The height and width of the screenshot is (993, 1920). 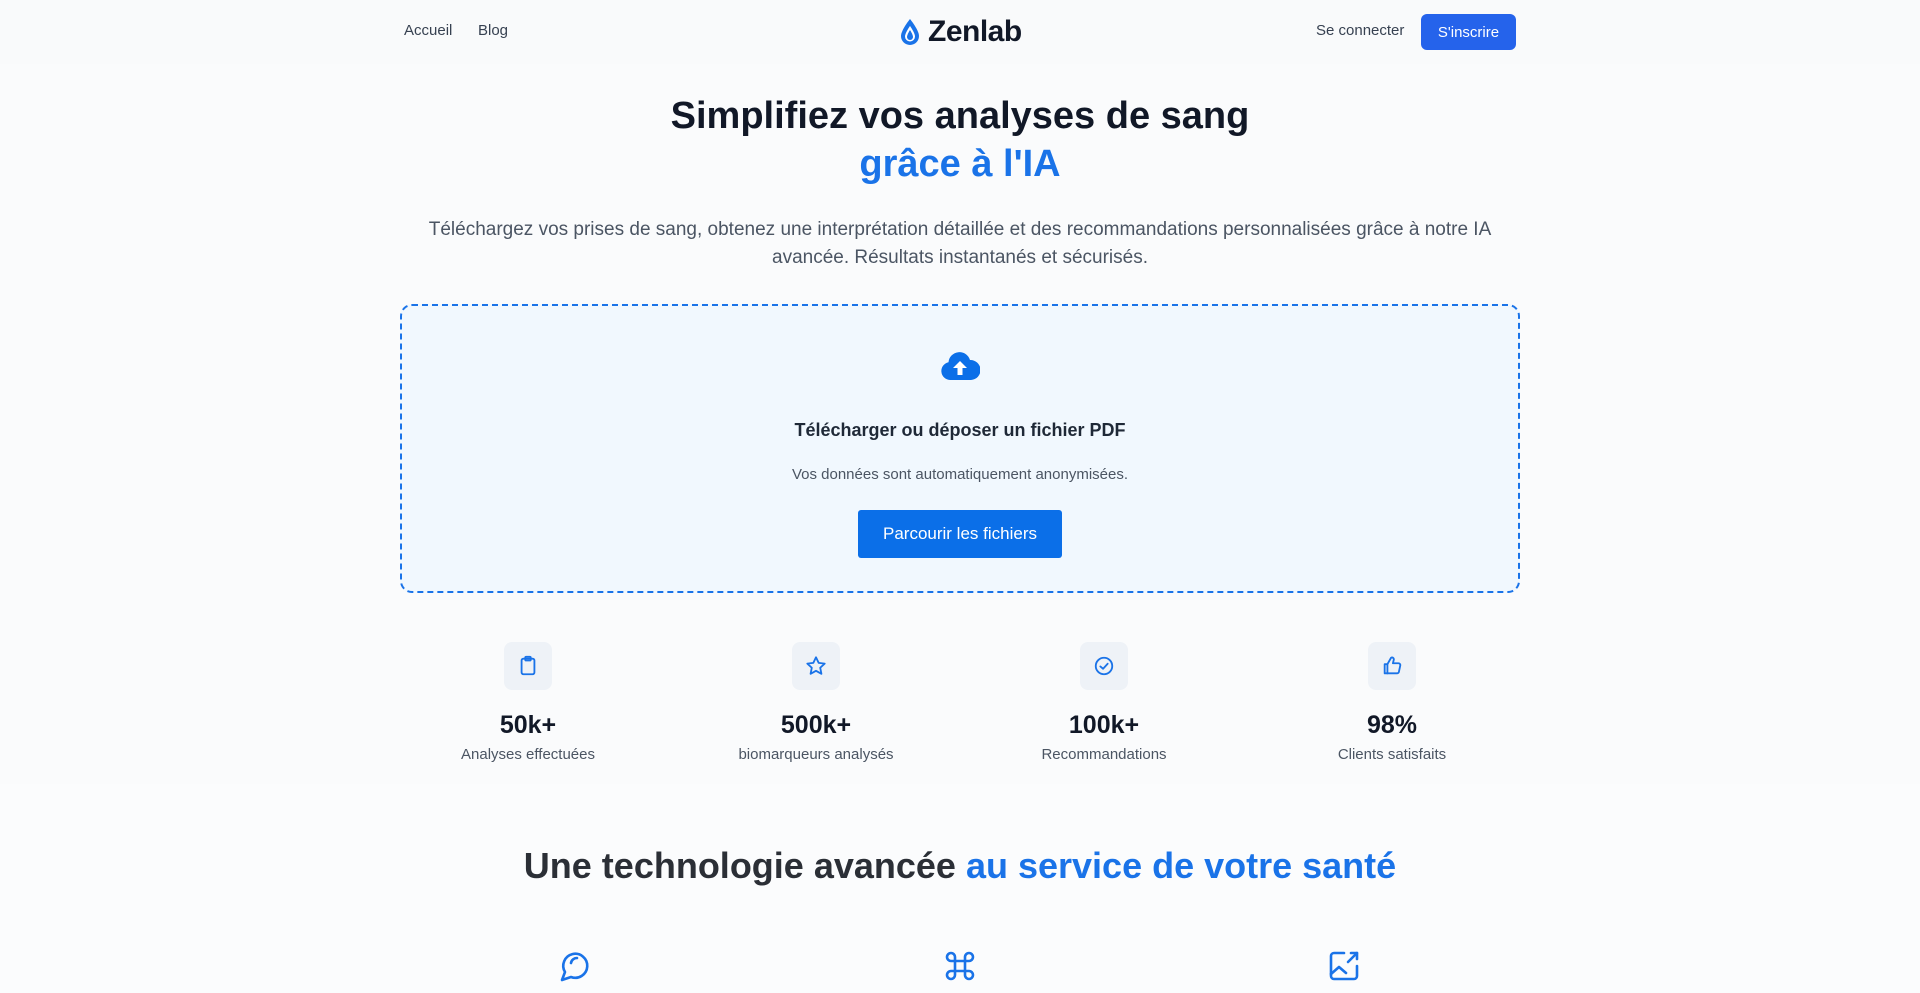 What do you see at coordinates (910, 32) in the screenshot?
I see `blood-drop-icon` at bounding box center [910, 32].